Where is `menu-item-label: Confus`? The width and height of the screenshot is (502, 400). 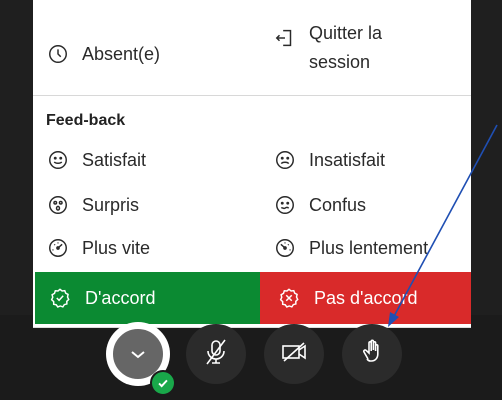 menu-item-label: Confus is located at coordinates (338, 204).